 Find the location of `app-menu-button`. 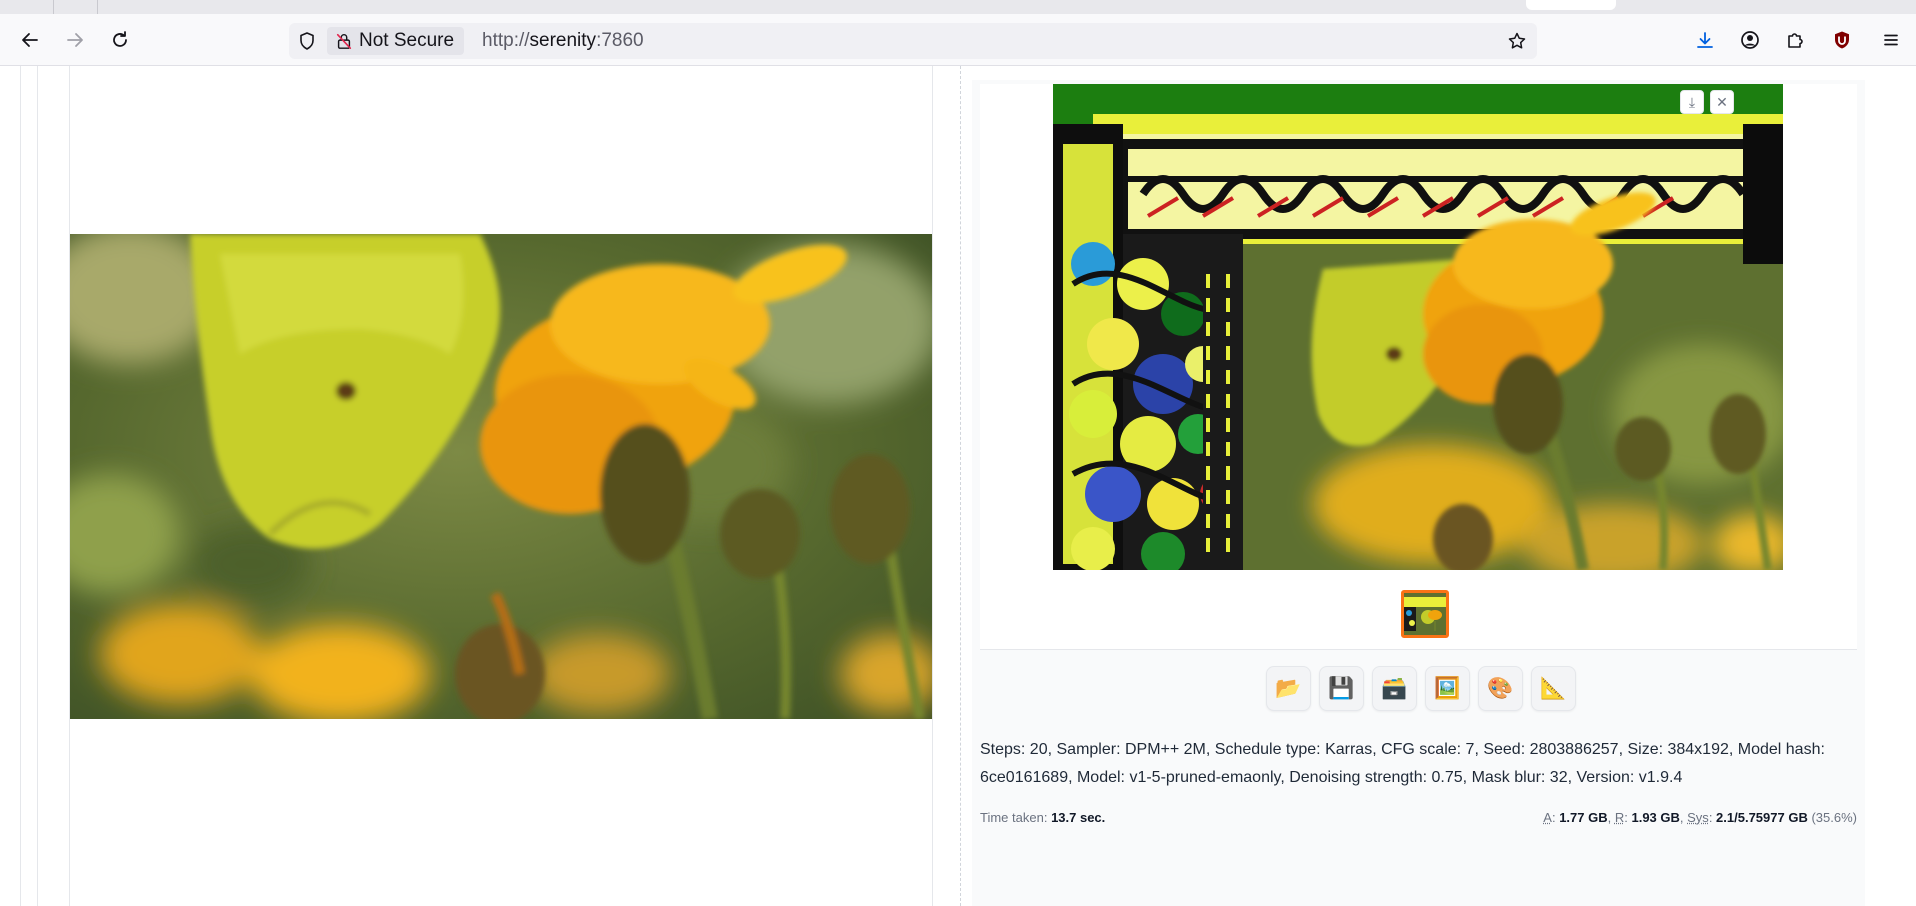

app-menu-button is located at coordinates (1891, 40).